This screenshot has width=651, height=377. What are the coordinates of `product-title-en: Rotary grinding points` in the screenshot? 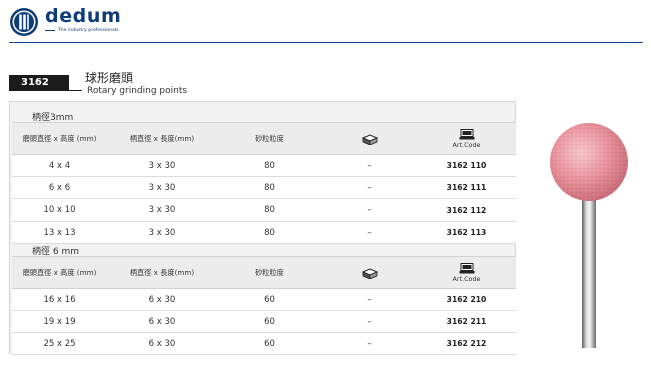 It's located at (137, 91).